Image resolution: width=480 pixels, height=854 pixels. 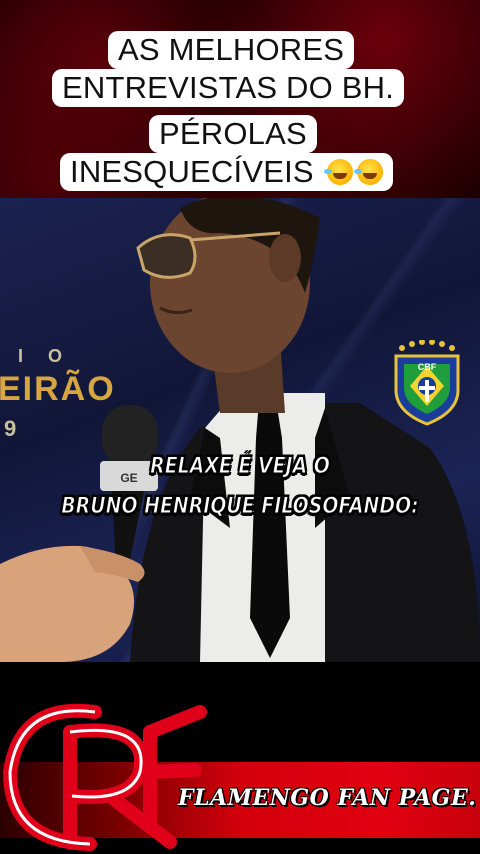 I want to click on title-line-4: INESQUECÍVEIS, so click(x=226, y=172).